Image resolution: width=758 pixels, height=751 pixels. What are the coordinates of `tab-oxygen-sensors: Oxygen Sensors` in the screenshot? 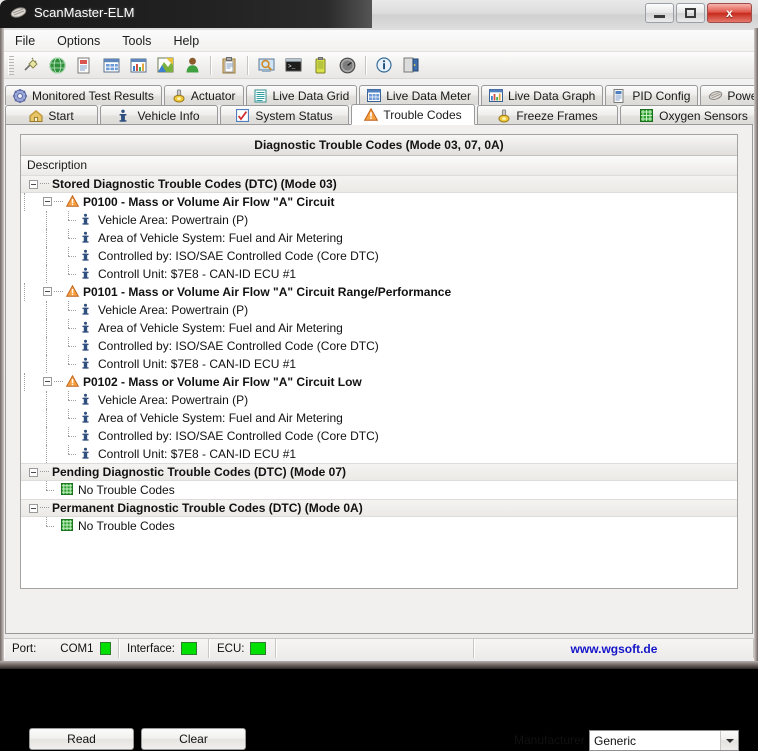 It's located at (689, 115).